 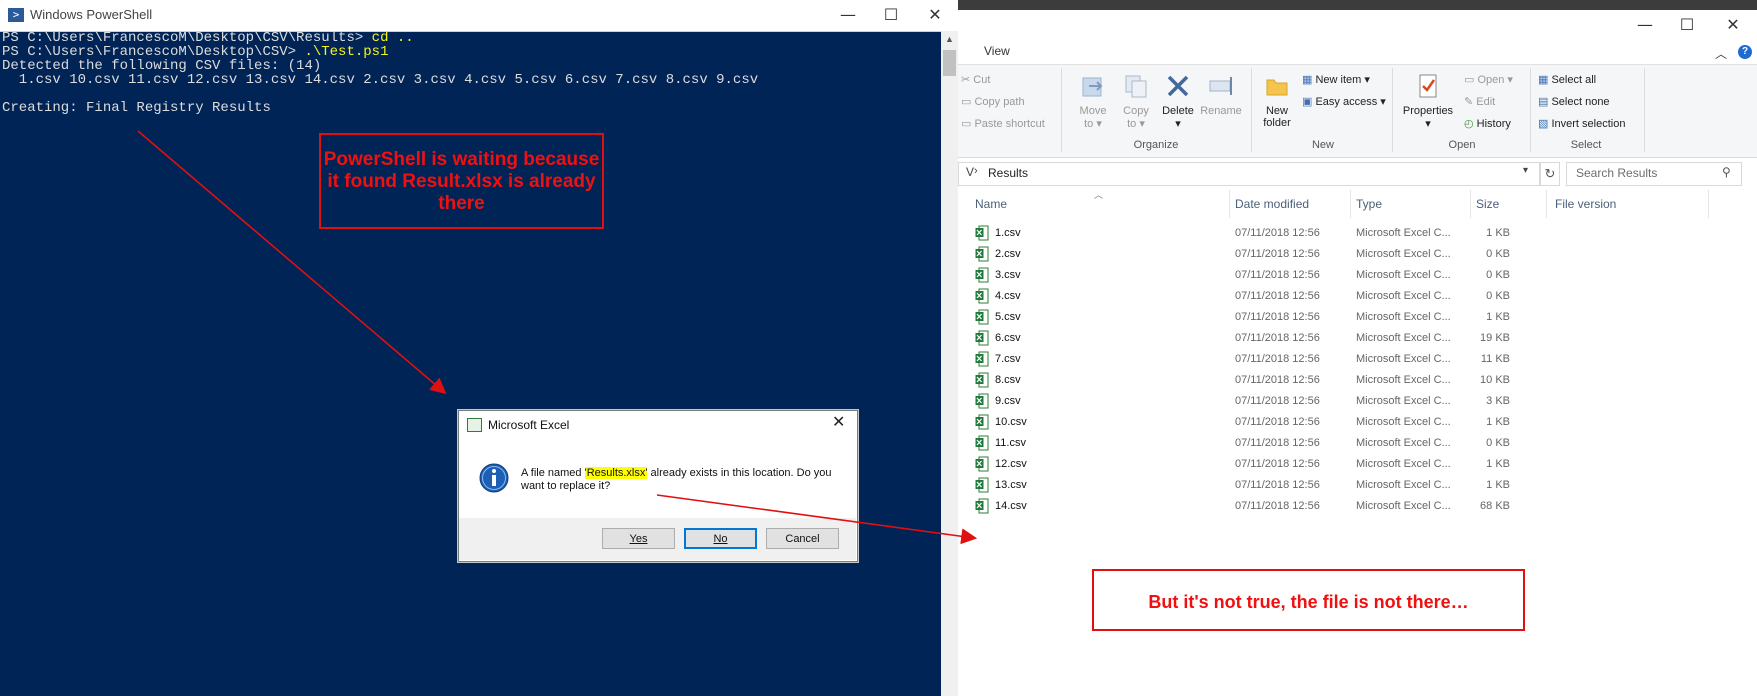 I want to click on scissors-icon: ✂, so click(x=967, y=80).